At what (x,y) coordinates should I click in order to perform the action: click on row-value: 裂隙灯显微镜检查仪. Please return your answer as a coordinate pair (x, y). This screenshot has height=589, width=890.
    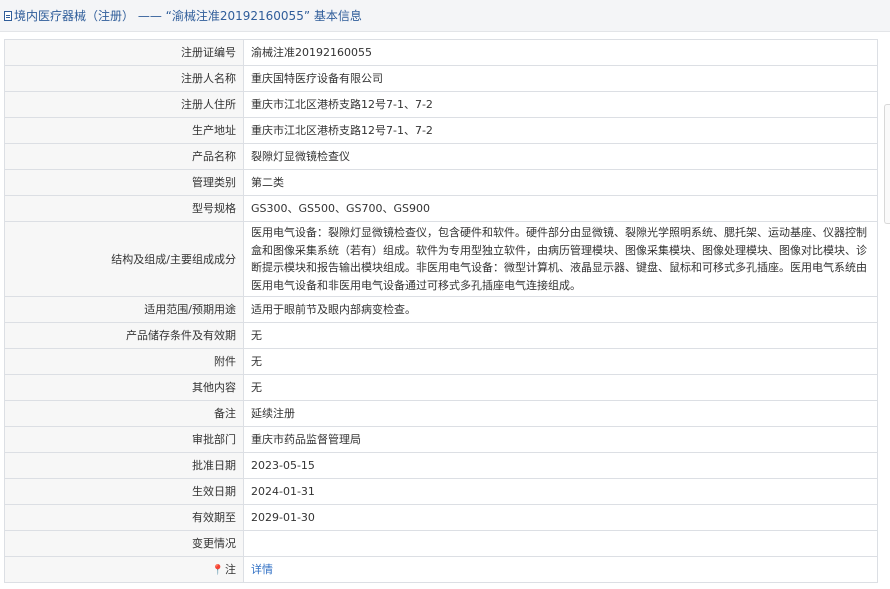
    Looking at the image, I should click on (560, 156).